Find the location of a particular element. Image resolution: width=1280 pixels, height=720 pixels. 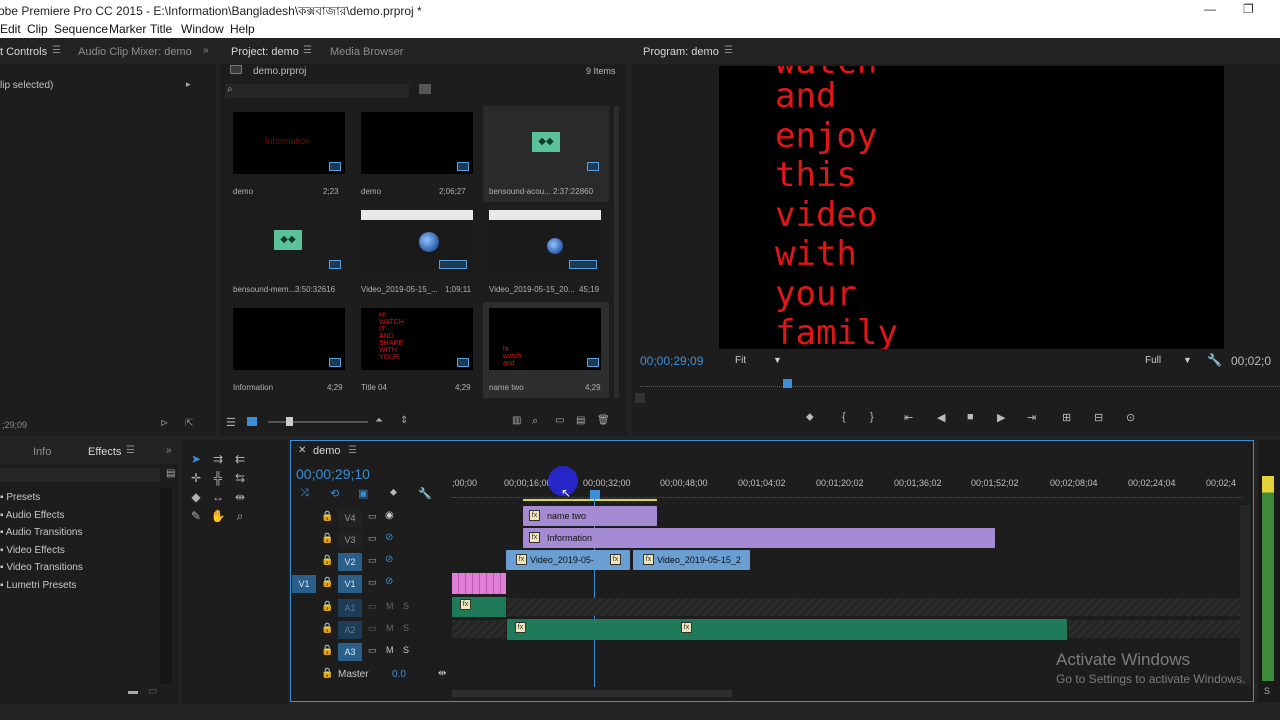

collapse-arrow-icon: ▸ is located at coordinates (188, 84).